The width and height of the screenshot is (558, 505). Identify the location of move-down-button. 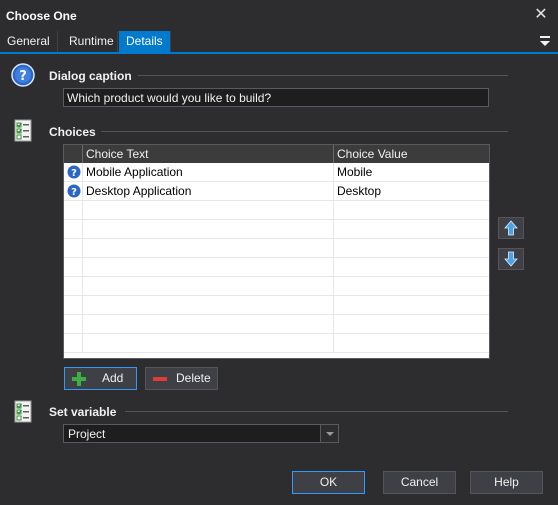
(511, 259).